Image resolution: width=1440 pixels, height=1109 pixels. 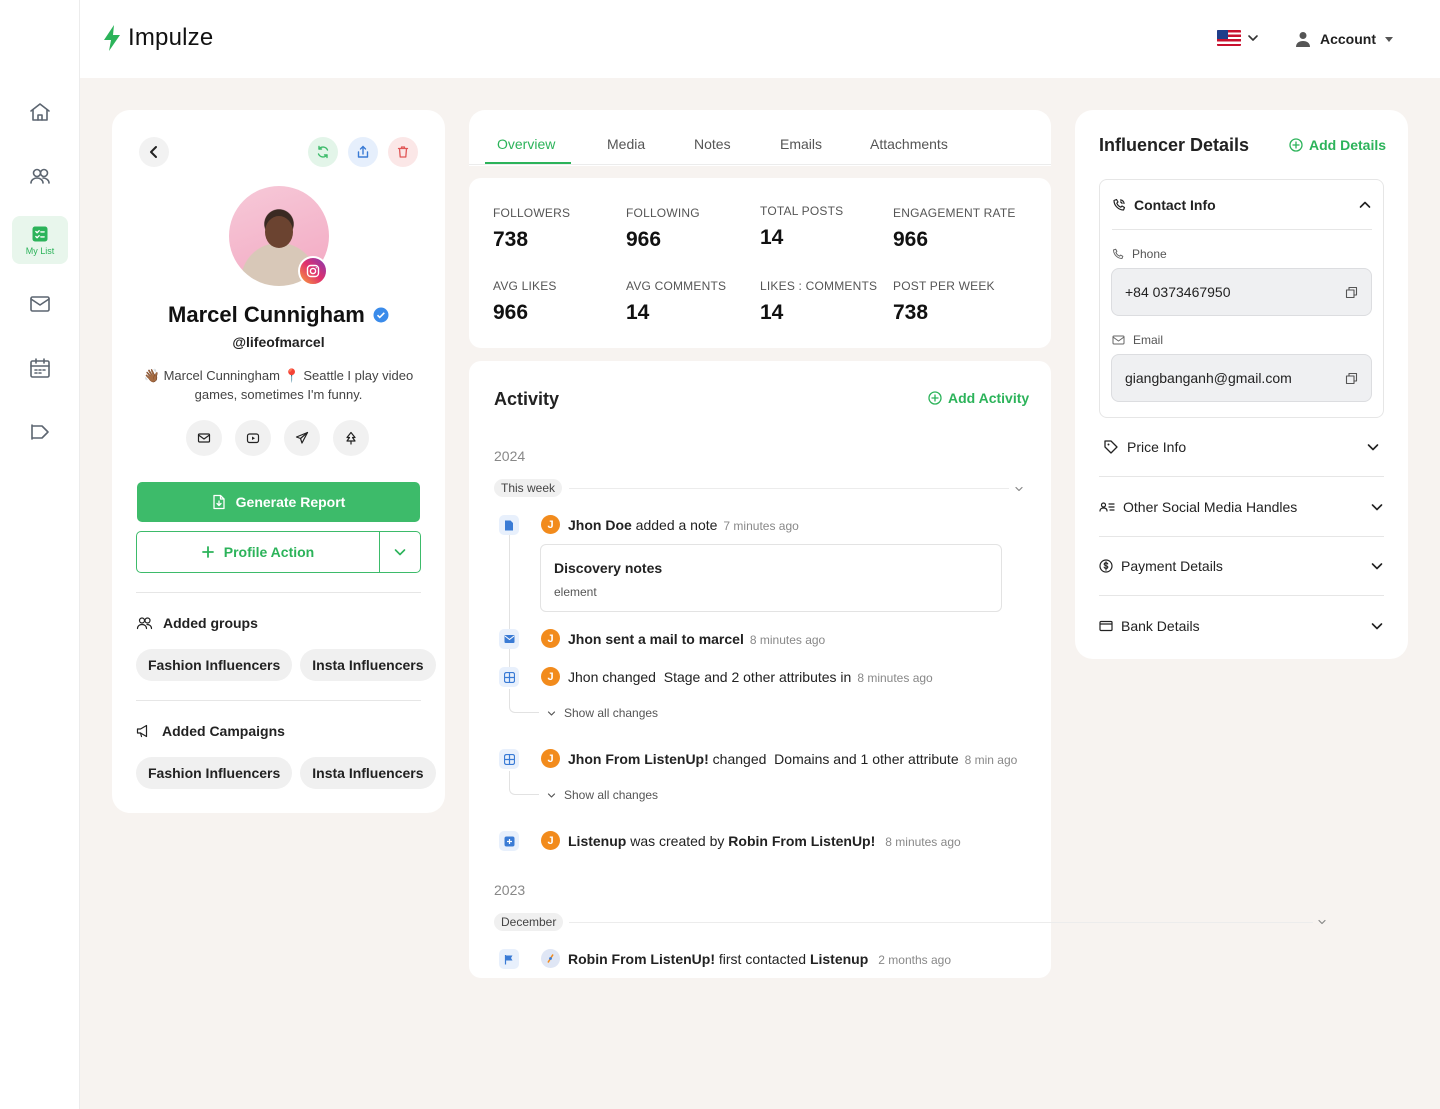 I want to click on create-event-icon, so click(x=509, y=841).